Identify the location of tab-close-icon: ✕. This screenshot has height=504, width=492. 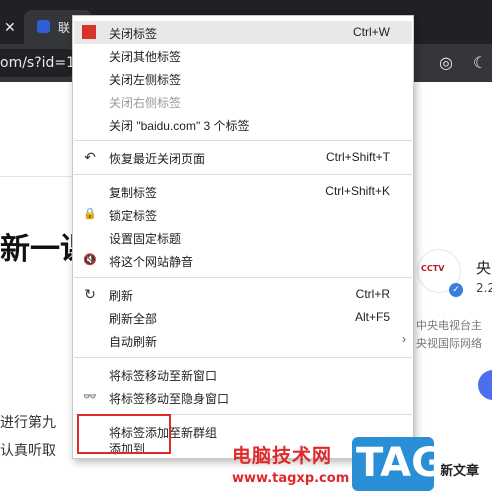
(10, 28).